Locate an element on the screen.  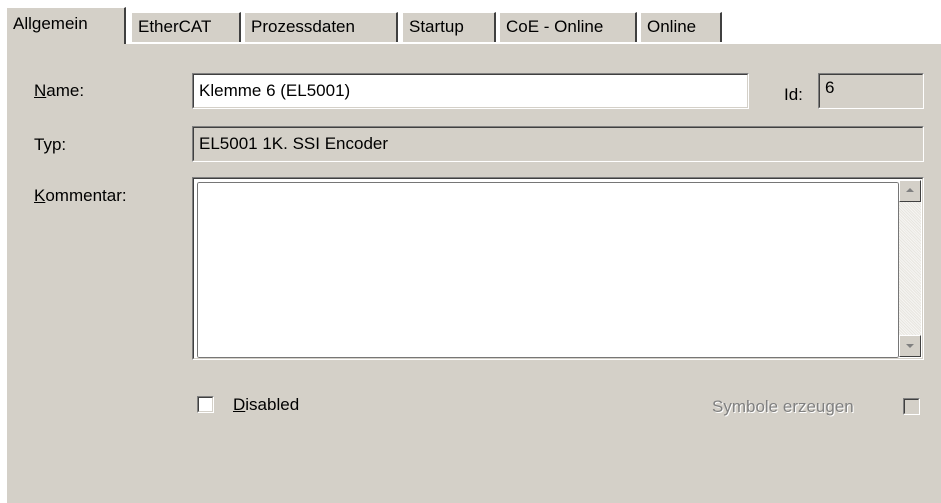
comment-label: Kommentar: is located at coordinates (80, 196).